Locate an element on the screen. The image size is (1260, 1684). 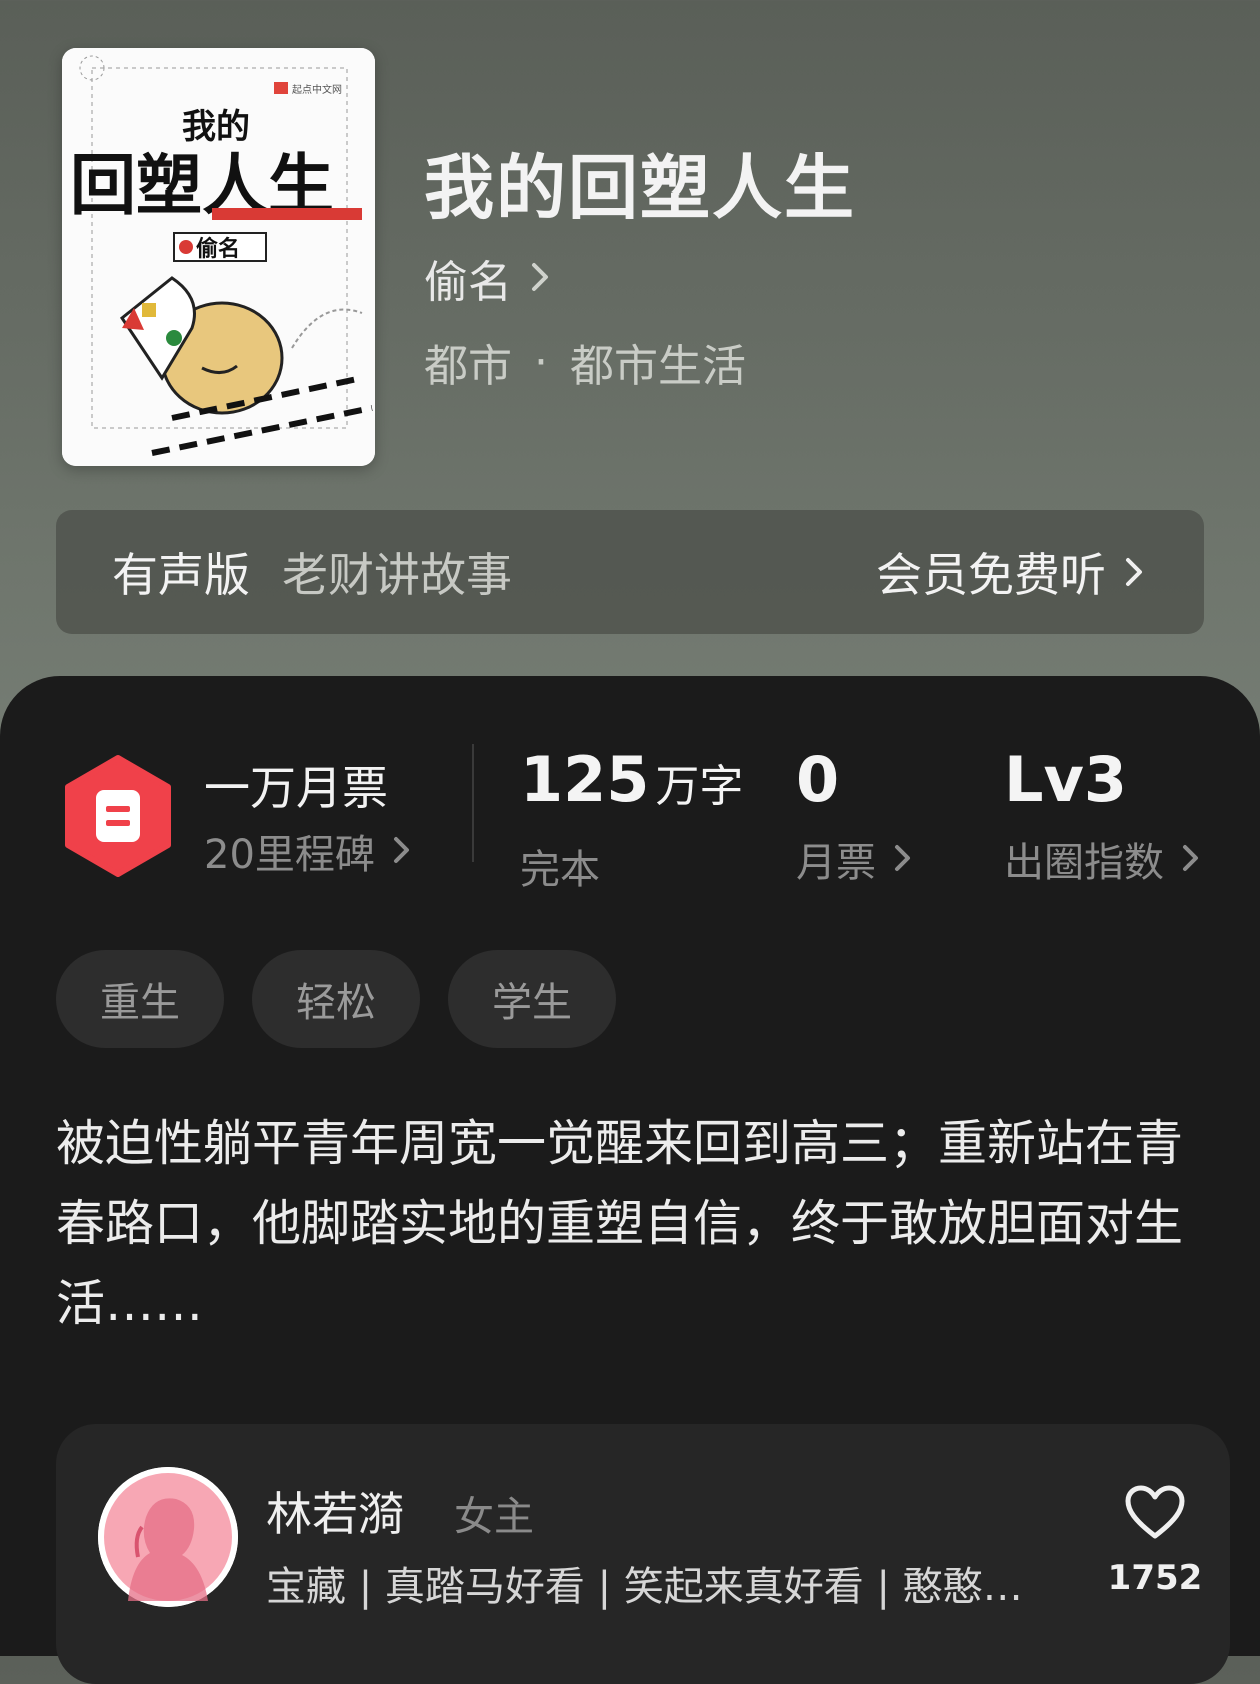
milestone-label: 20里程碑 is located at coordinates (289, 855).